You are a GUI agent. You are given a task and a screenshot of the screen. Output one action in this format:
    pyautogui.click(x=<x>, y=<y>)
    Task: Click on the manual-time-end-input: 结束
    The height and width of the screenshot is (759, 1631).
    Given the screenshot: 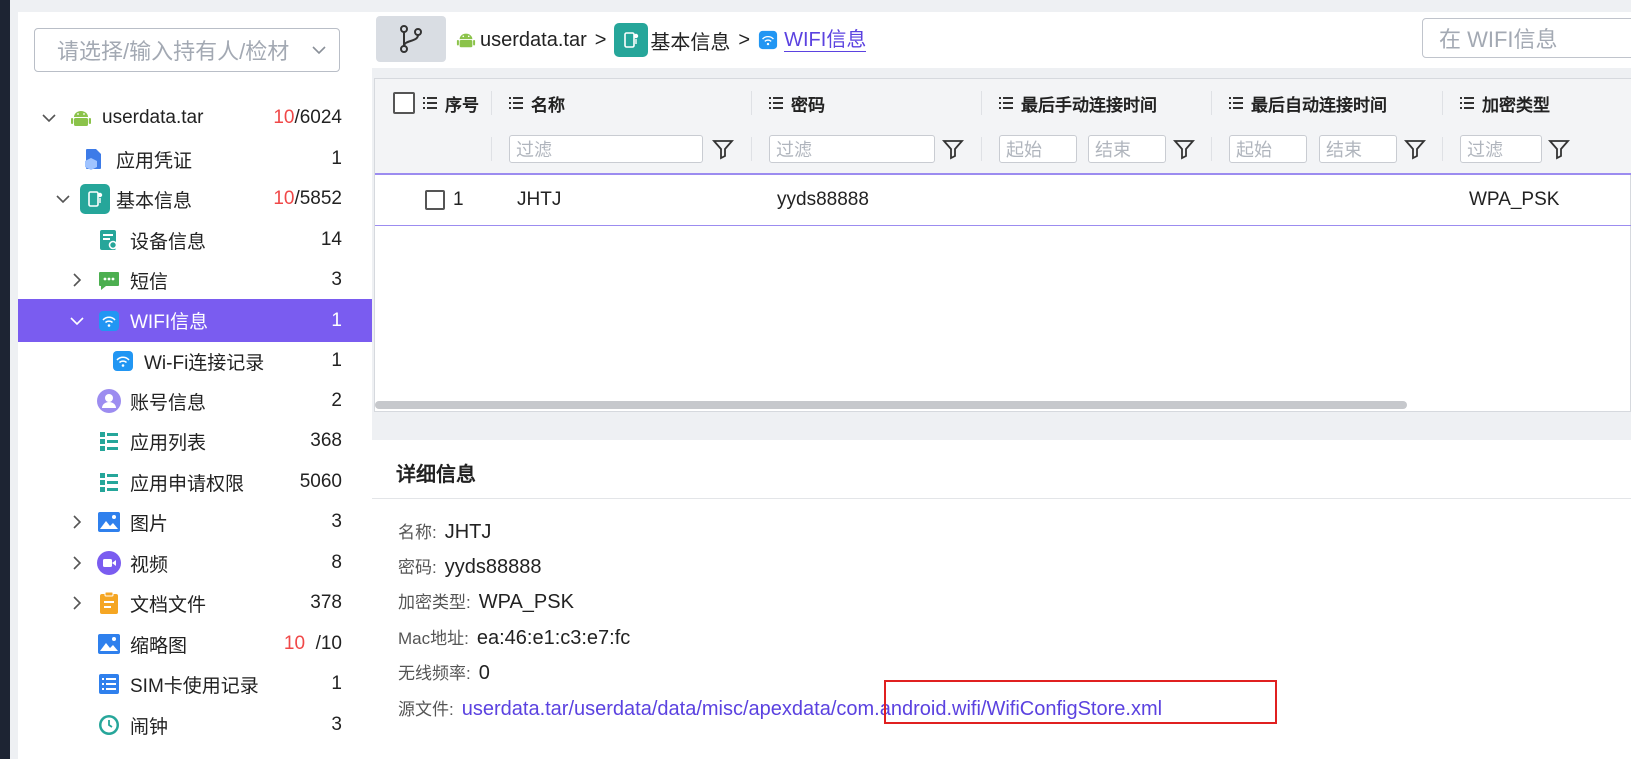 What is the action you would take?
    pyautogui.click(x=1127, y=149)
    